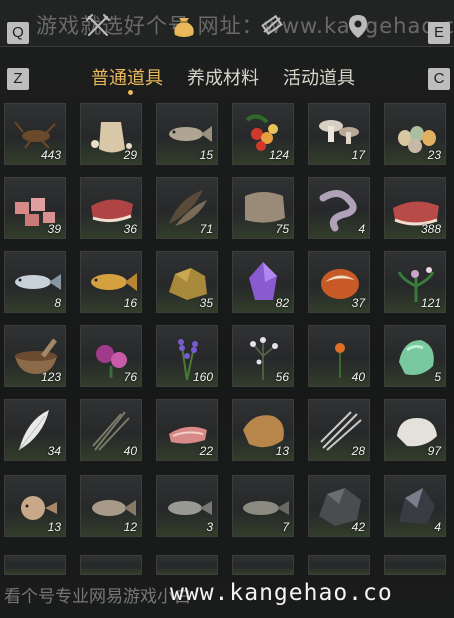  What do you see at coordinates (415, 430) in the screenshot?
I see `inventory-slot: 97` at bounding box center [415, 430].